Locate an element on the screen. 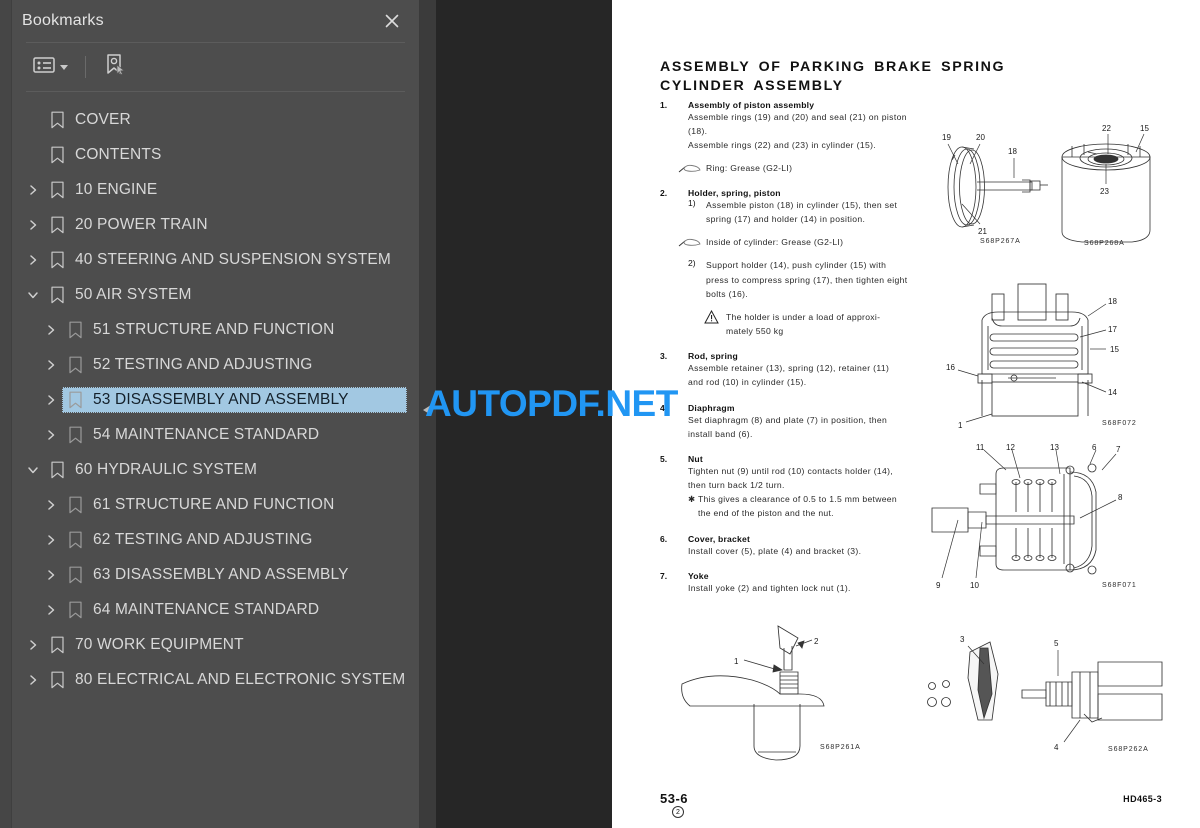  bookmark-item-62-testing-and-adjusting: 62 TESTING AND ADJUSTING is located at coordinates (215, 539).